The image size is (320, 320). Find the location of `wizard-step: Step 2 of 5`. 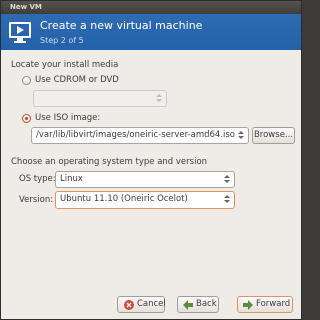

wizard-step: Step 2 of 5 is located at coordinates (62, 40).